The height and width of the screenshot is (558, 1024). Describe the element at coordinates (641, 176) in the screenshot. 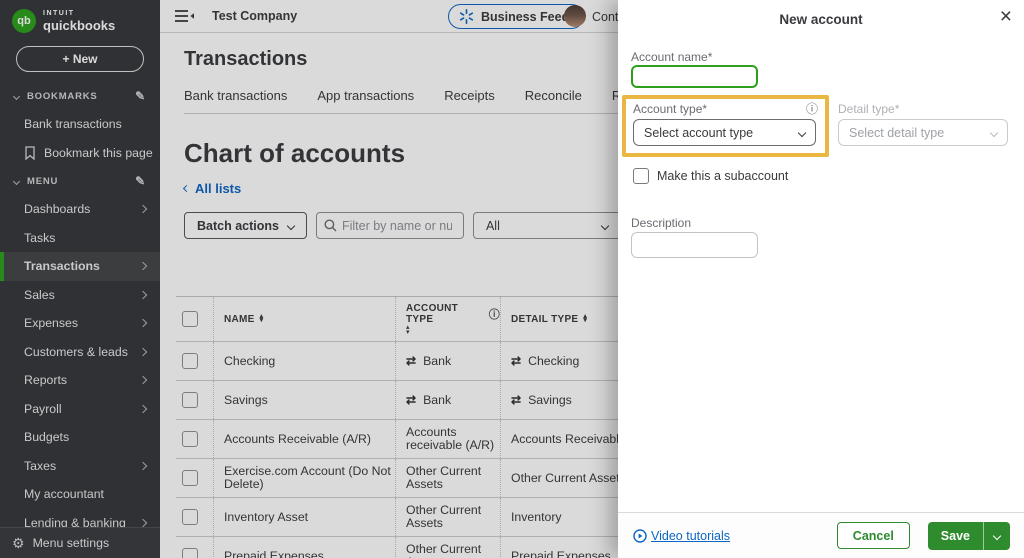

I see `subaccount-checkbox` at that location.